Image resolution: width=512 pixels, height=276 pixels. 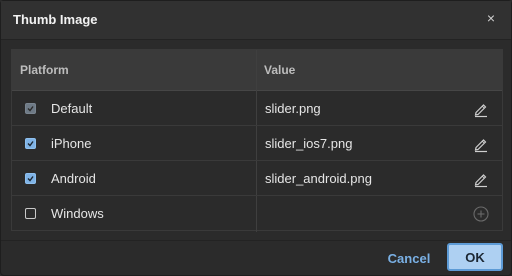 I want to click on column-header-platform: Platform, so click(x=44, y=70).